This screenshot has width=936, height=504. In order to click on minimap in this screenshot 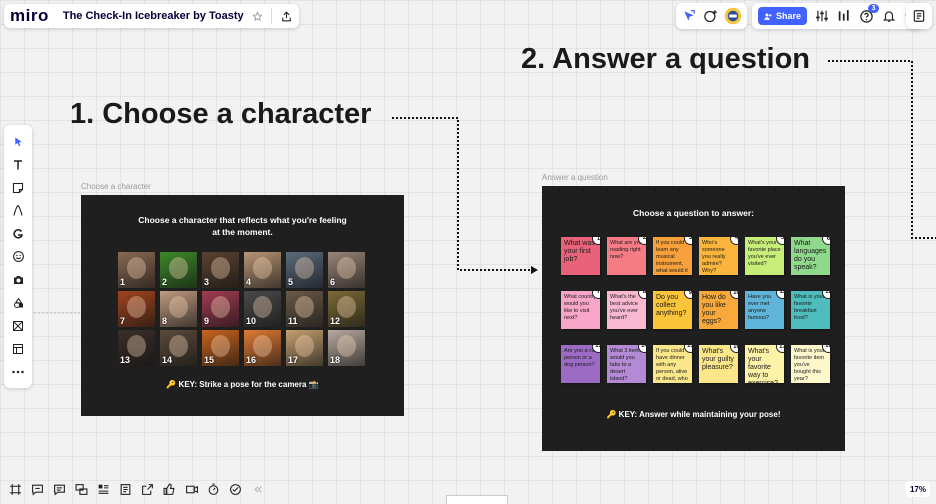, I will do `click(477, 499)`.